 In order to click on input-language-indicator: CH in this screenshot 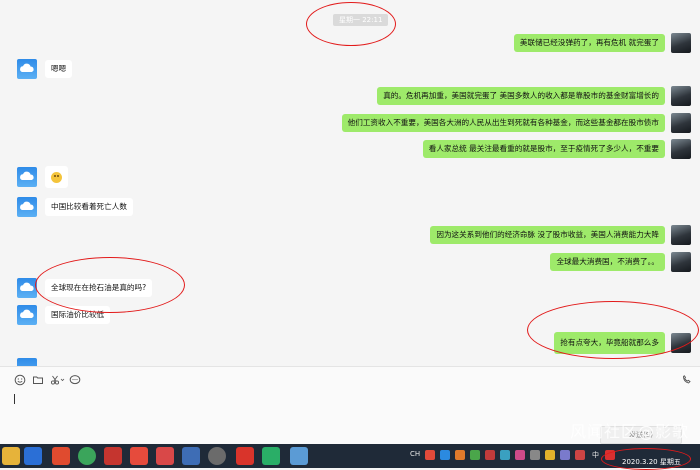, I will do `click(415, 454)`.